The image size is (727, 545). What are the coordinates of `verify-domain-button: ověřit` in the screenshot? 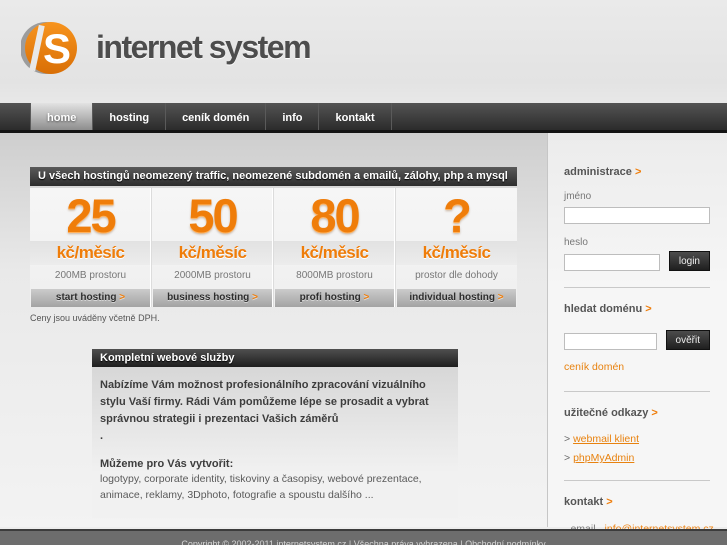 It's located at (687, 340).